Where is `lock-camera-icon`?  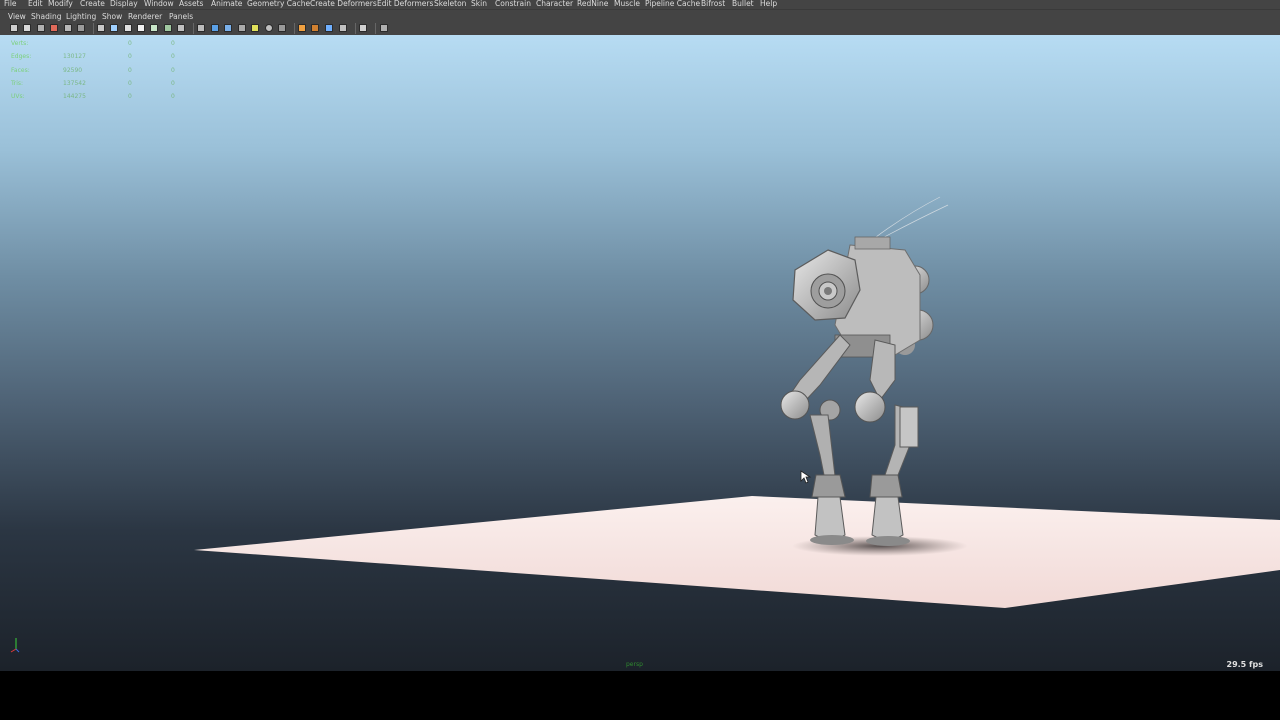
lock-camera-icon is located at coordinates (27, 28).